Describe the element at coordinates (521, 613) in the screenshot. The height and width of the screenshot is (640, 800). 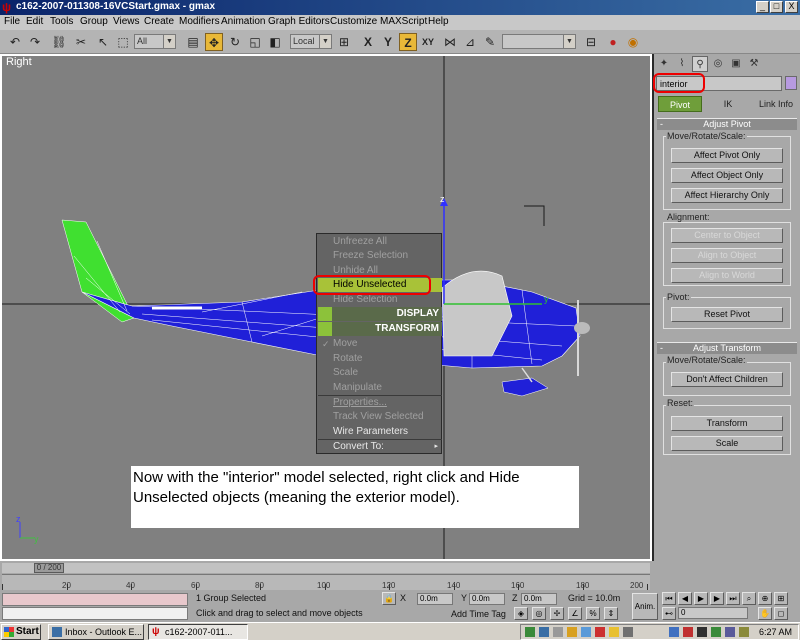
I see `time-config-icon: ◈` at that location.